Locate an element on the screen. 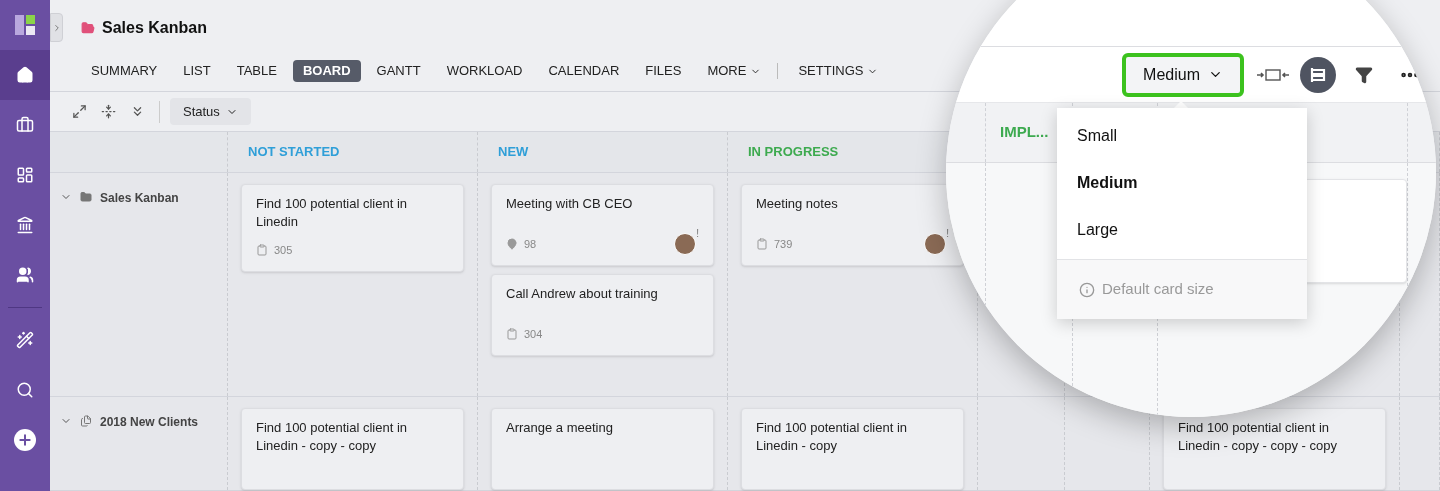 The width and height of the screenshot is (1440, 491). swimlane-title: Sales Kanban is located at coordinates (139, 198).